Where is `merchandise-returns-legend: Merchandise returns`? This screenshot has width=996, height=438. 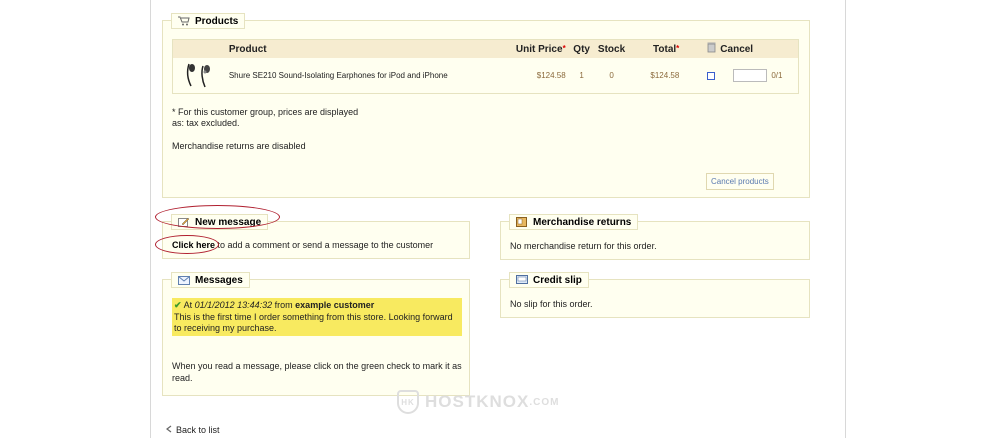
merchandise-returns-legend: Merchandise returns is located at coordinates (574, 222).